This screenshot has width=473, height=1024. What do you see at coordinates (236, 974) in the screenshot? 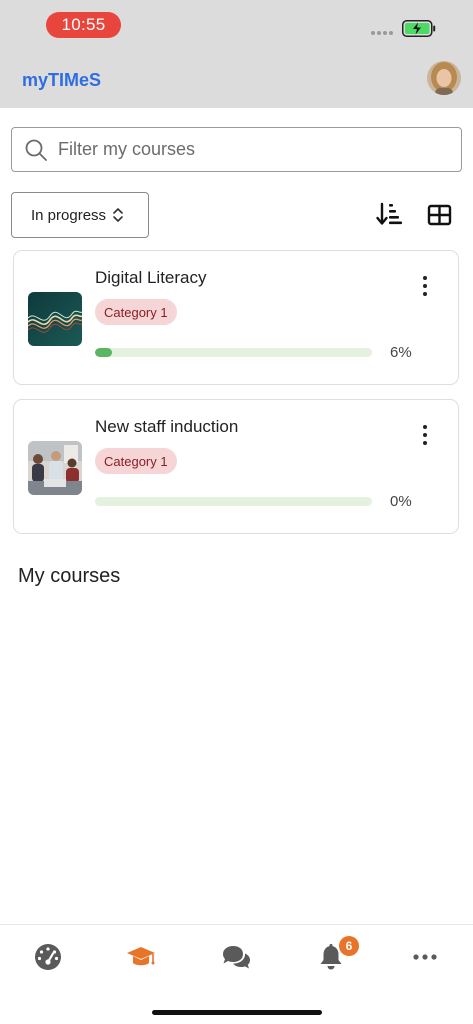
I see `bottom-tab-bar: 6` at bounding box center [236, 974].